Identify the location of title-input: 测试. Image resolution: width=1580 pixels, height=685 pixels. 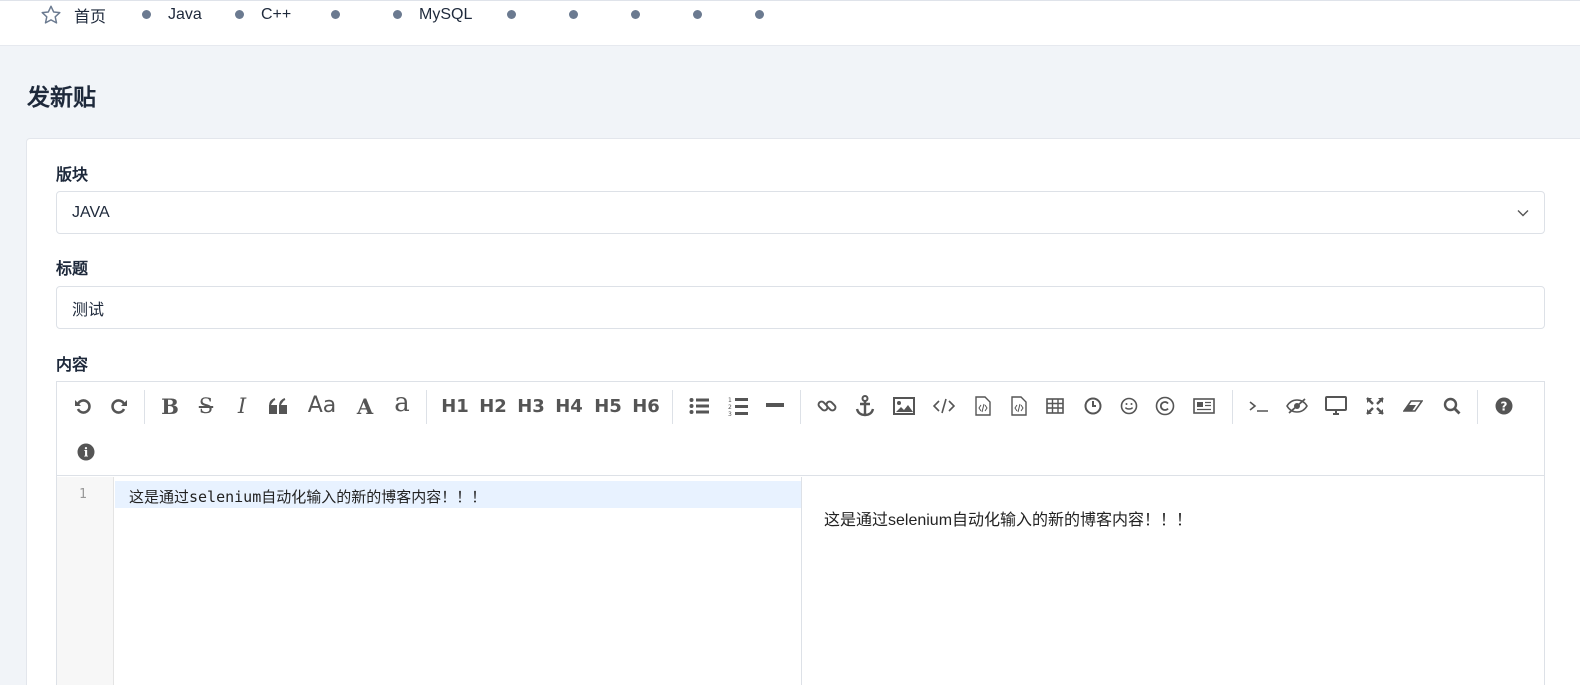
(800, 307).